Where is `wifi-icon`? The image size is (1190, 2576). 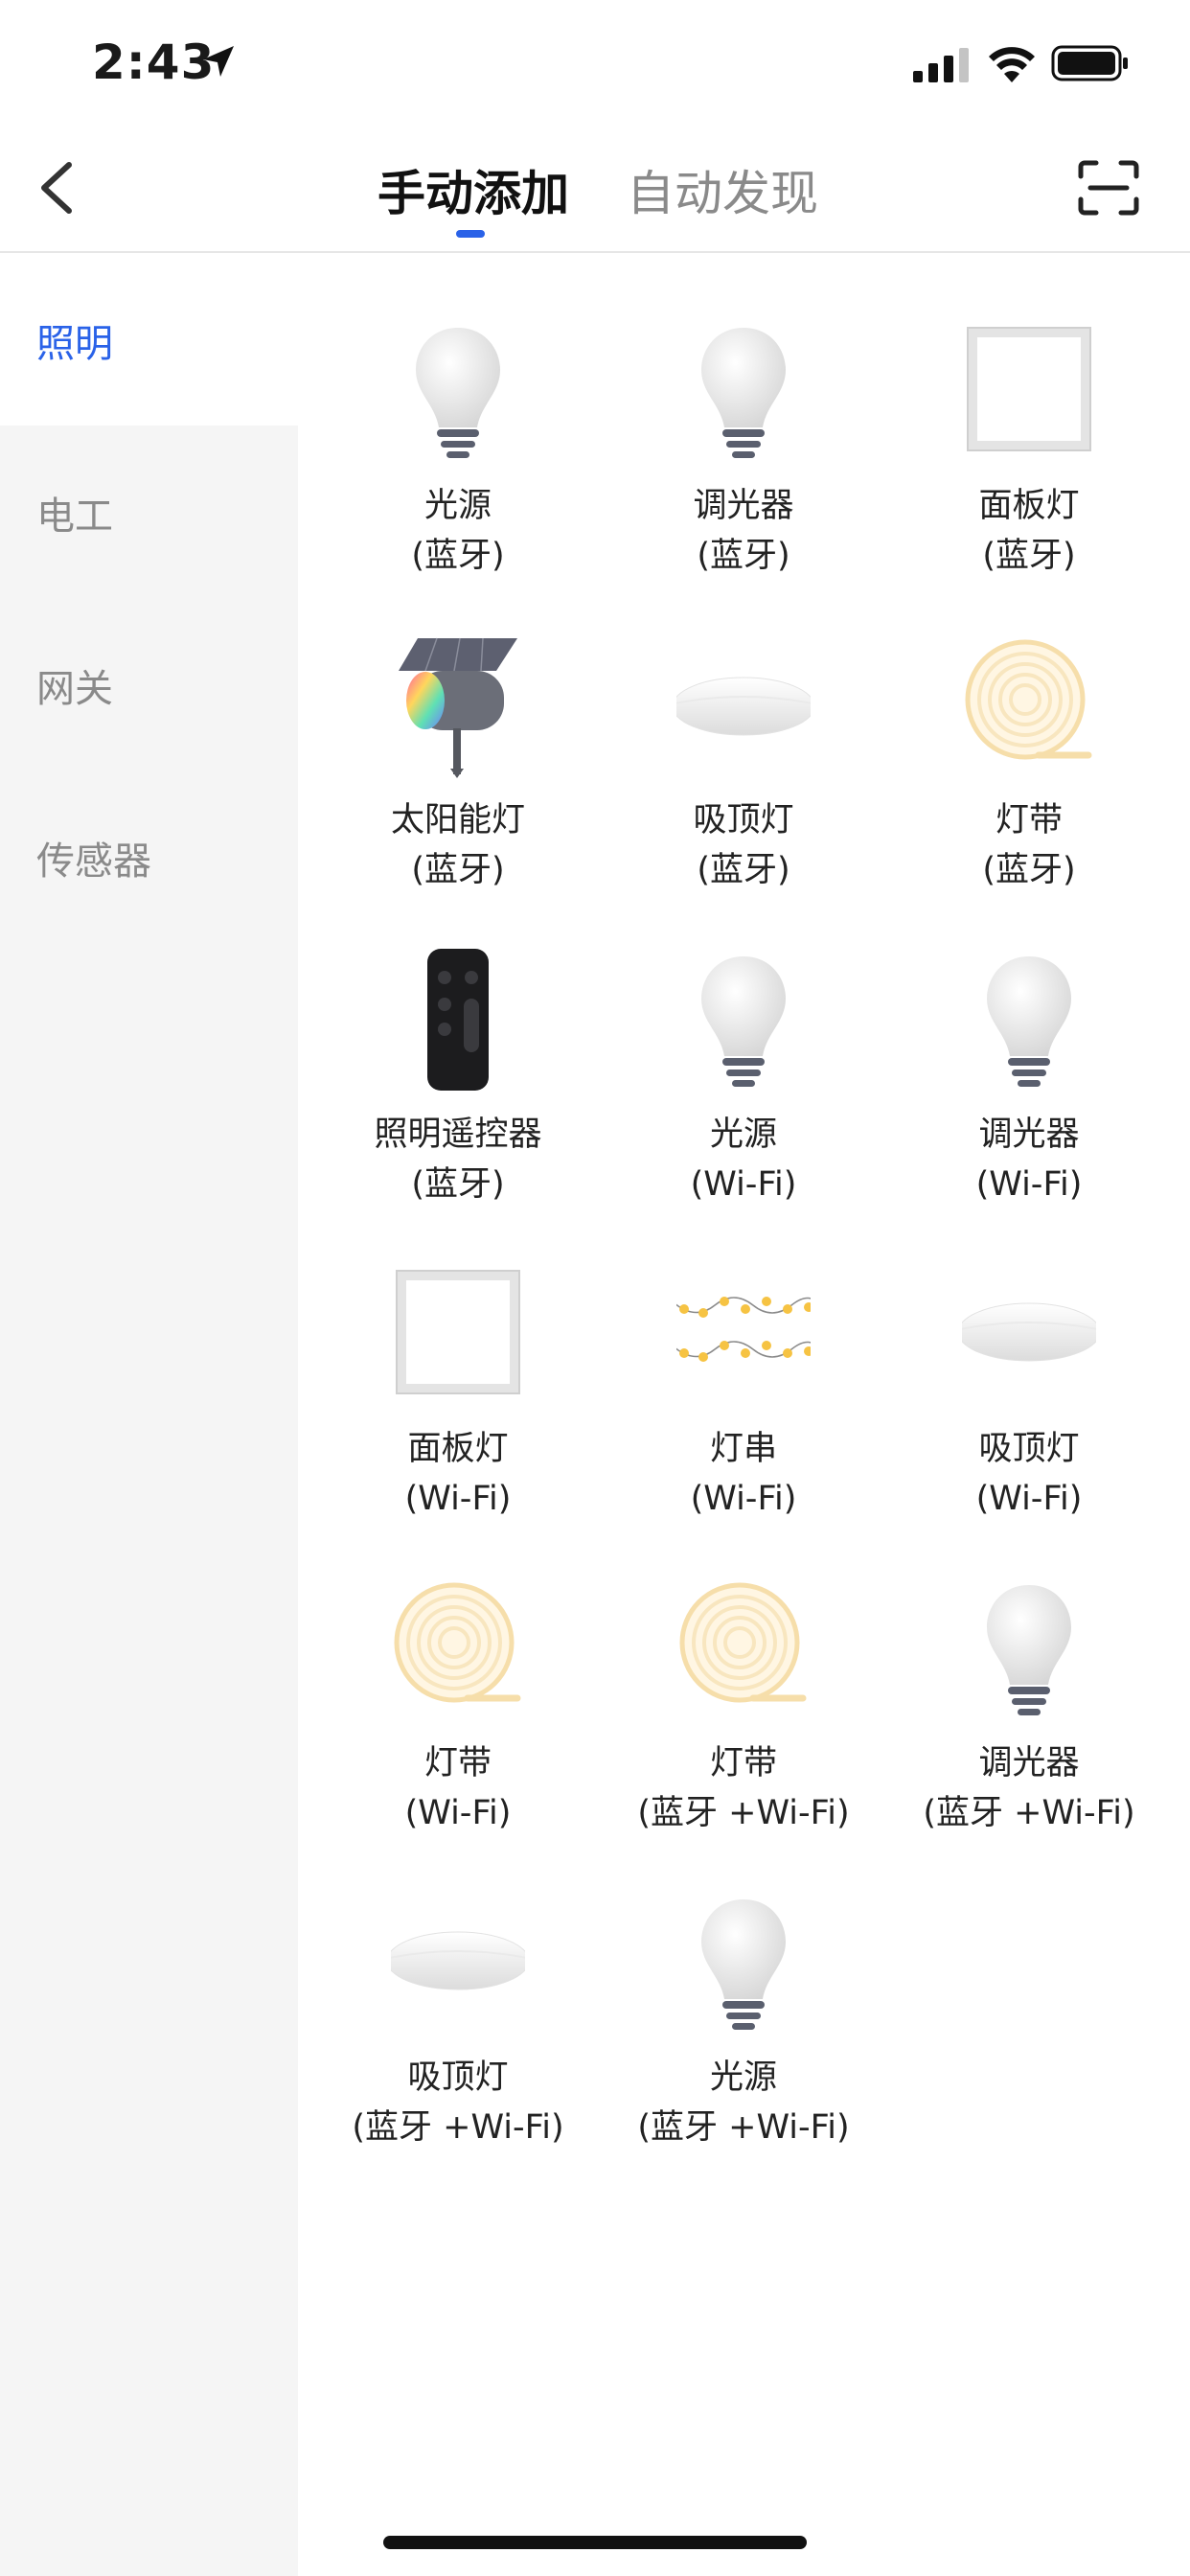
wifi-icon is located at coordinates (1012, 64).